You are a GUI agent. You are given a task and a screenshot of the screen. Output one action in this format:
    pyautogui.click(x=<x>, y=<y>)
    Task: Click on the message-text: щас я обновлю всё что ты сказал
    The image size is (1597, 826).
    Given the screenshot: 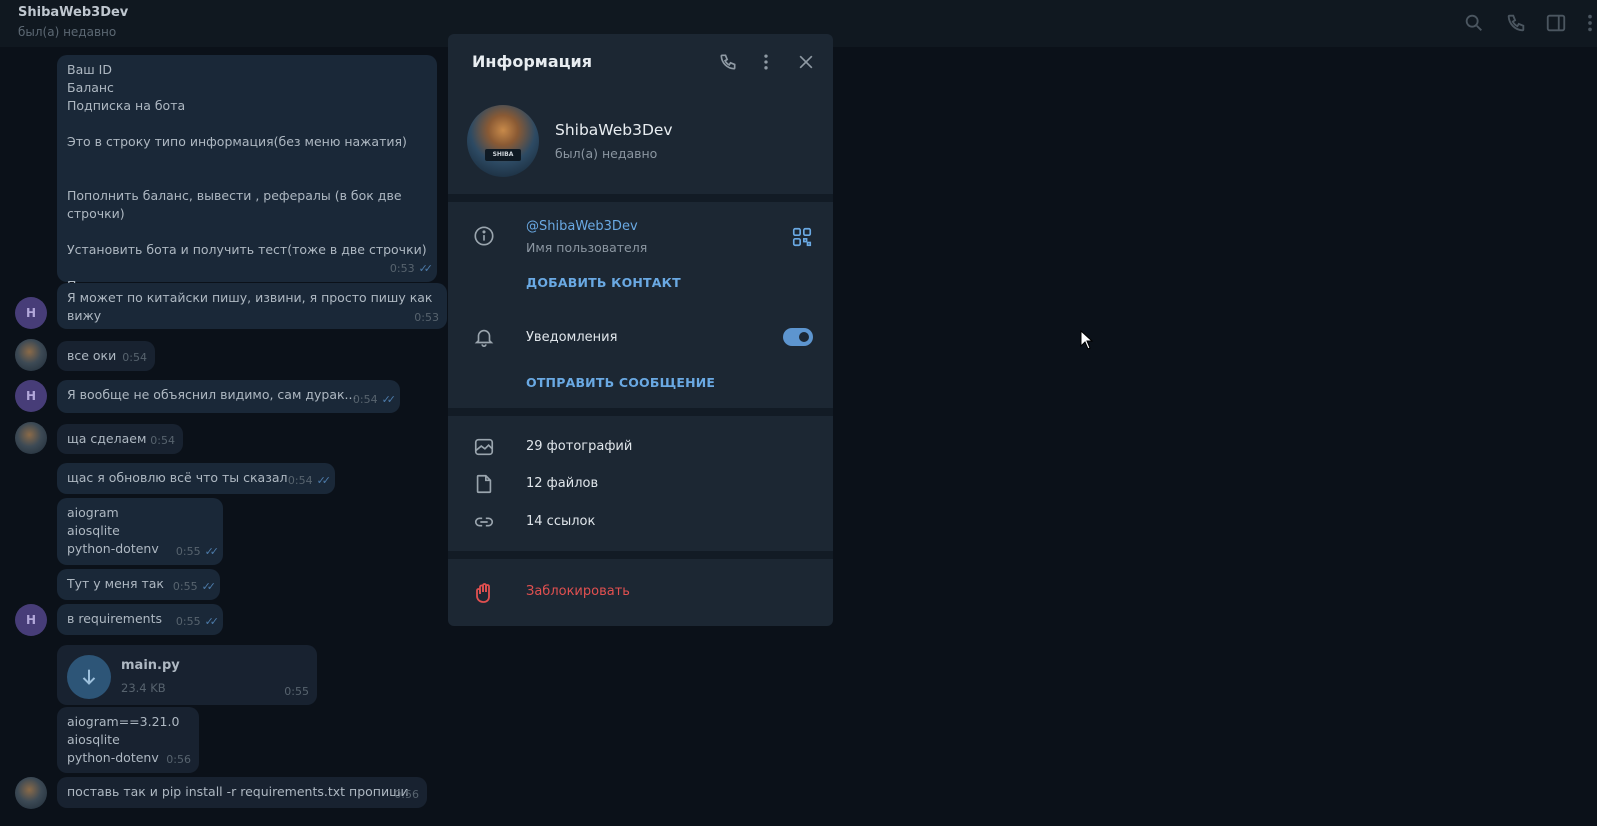 What is the action you would take?
    pyautogui.click(x=177, y=477)
    